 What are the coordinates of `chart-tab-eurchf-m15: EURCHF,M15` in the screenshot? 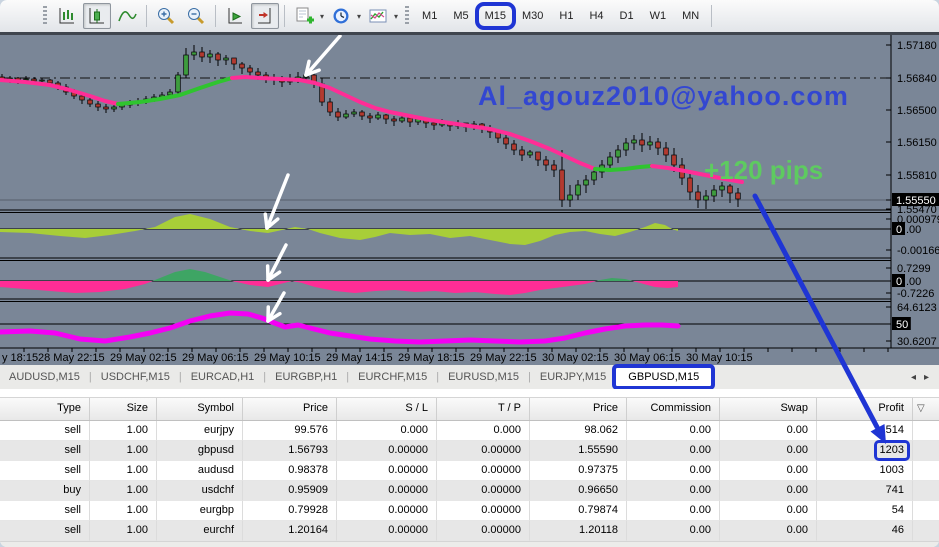 It's located at (392, 377).